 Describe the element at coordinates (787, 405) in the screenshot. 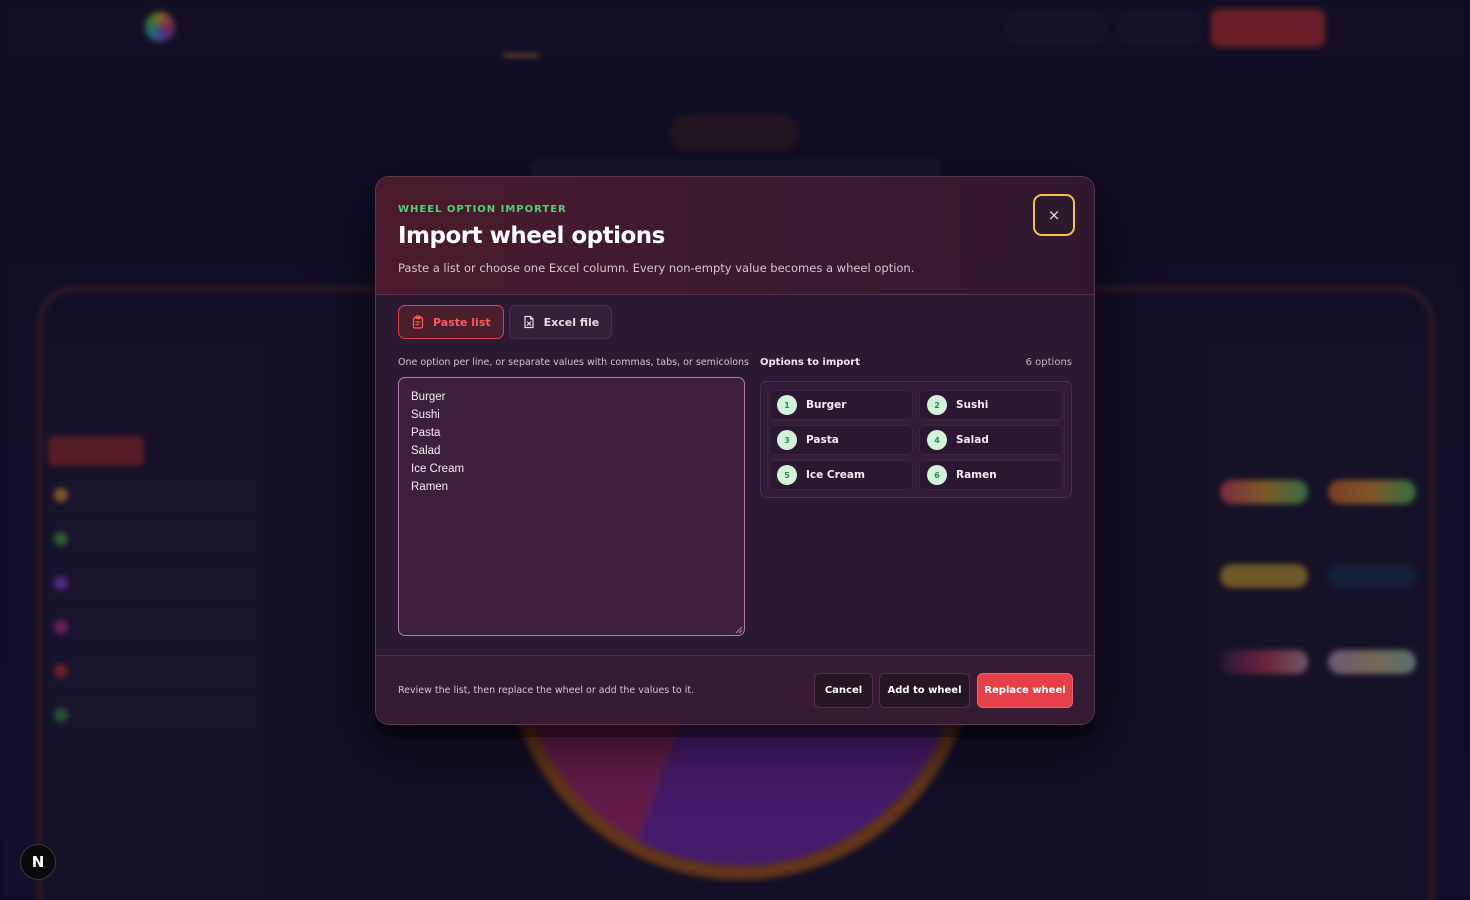

I see `option-number: 1` at that location.